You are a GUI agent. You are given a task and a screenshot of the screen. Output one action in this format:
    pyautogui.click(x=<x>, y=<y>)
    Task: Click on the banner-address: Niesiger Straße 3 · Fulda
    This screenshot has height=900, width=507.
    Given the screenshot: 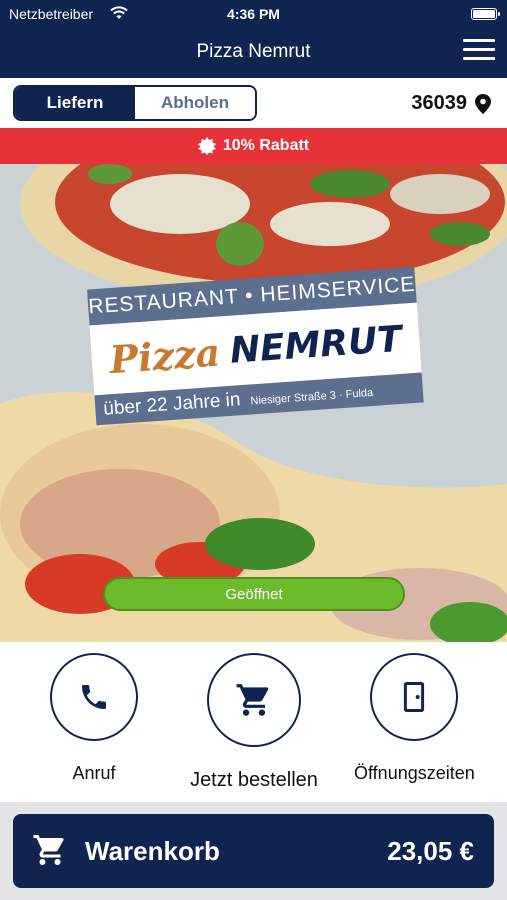 What is the action you would take?
    pyautogui.click(x=312, y=397)
    